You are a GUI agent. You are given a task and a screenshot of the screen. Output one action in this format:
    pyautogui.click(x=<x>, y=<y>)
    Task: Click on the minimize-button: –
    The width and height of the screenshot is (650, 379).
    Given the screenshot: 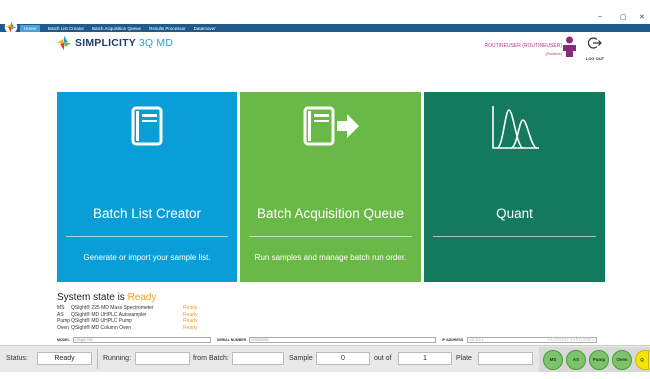 What is the action you would take?
    pyautogui.click(x=600, y=16)
    